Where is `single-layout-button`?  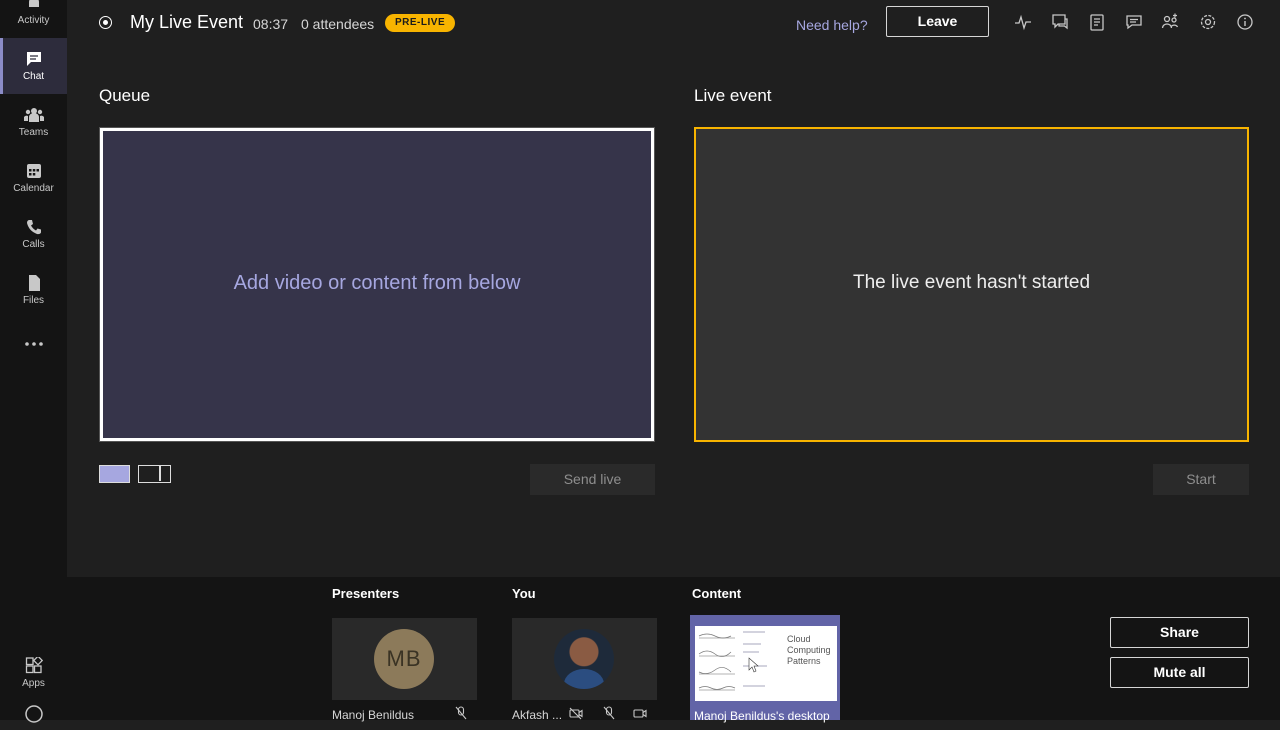 single-layout-button is located at coordinates (114, 474).